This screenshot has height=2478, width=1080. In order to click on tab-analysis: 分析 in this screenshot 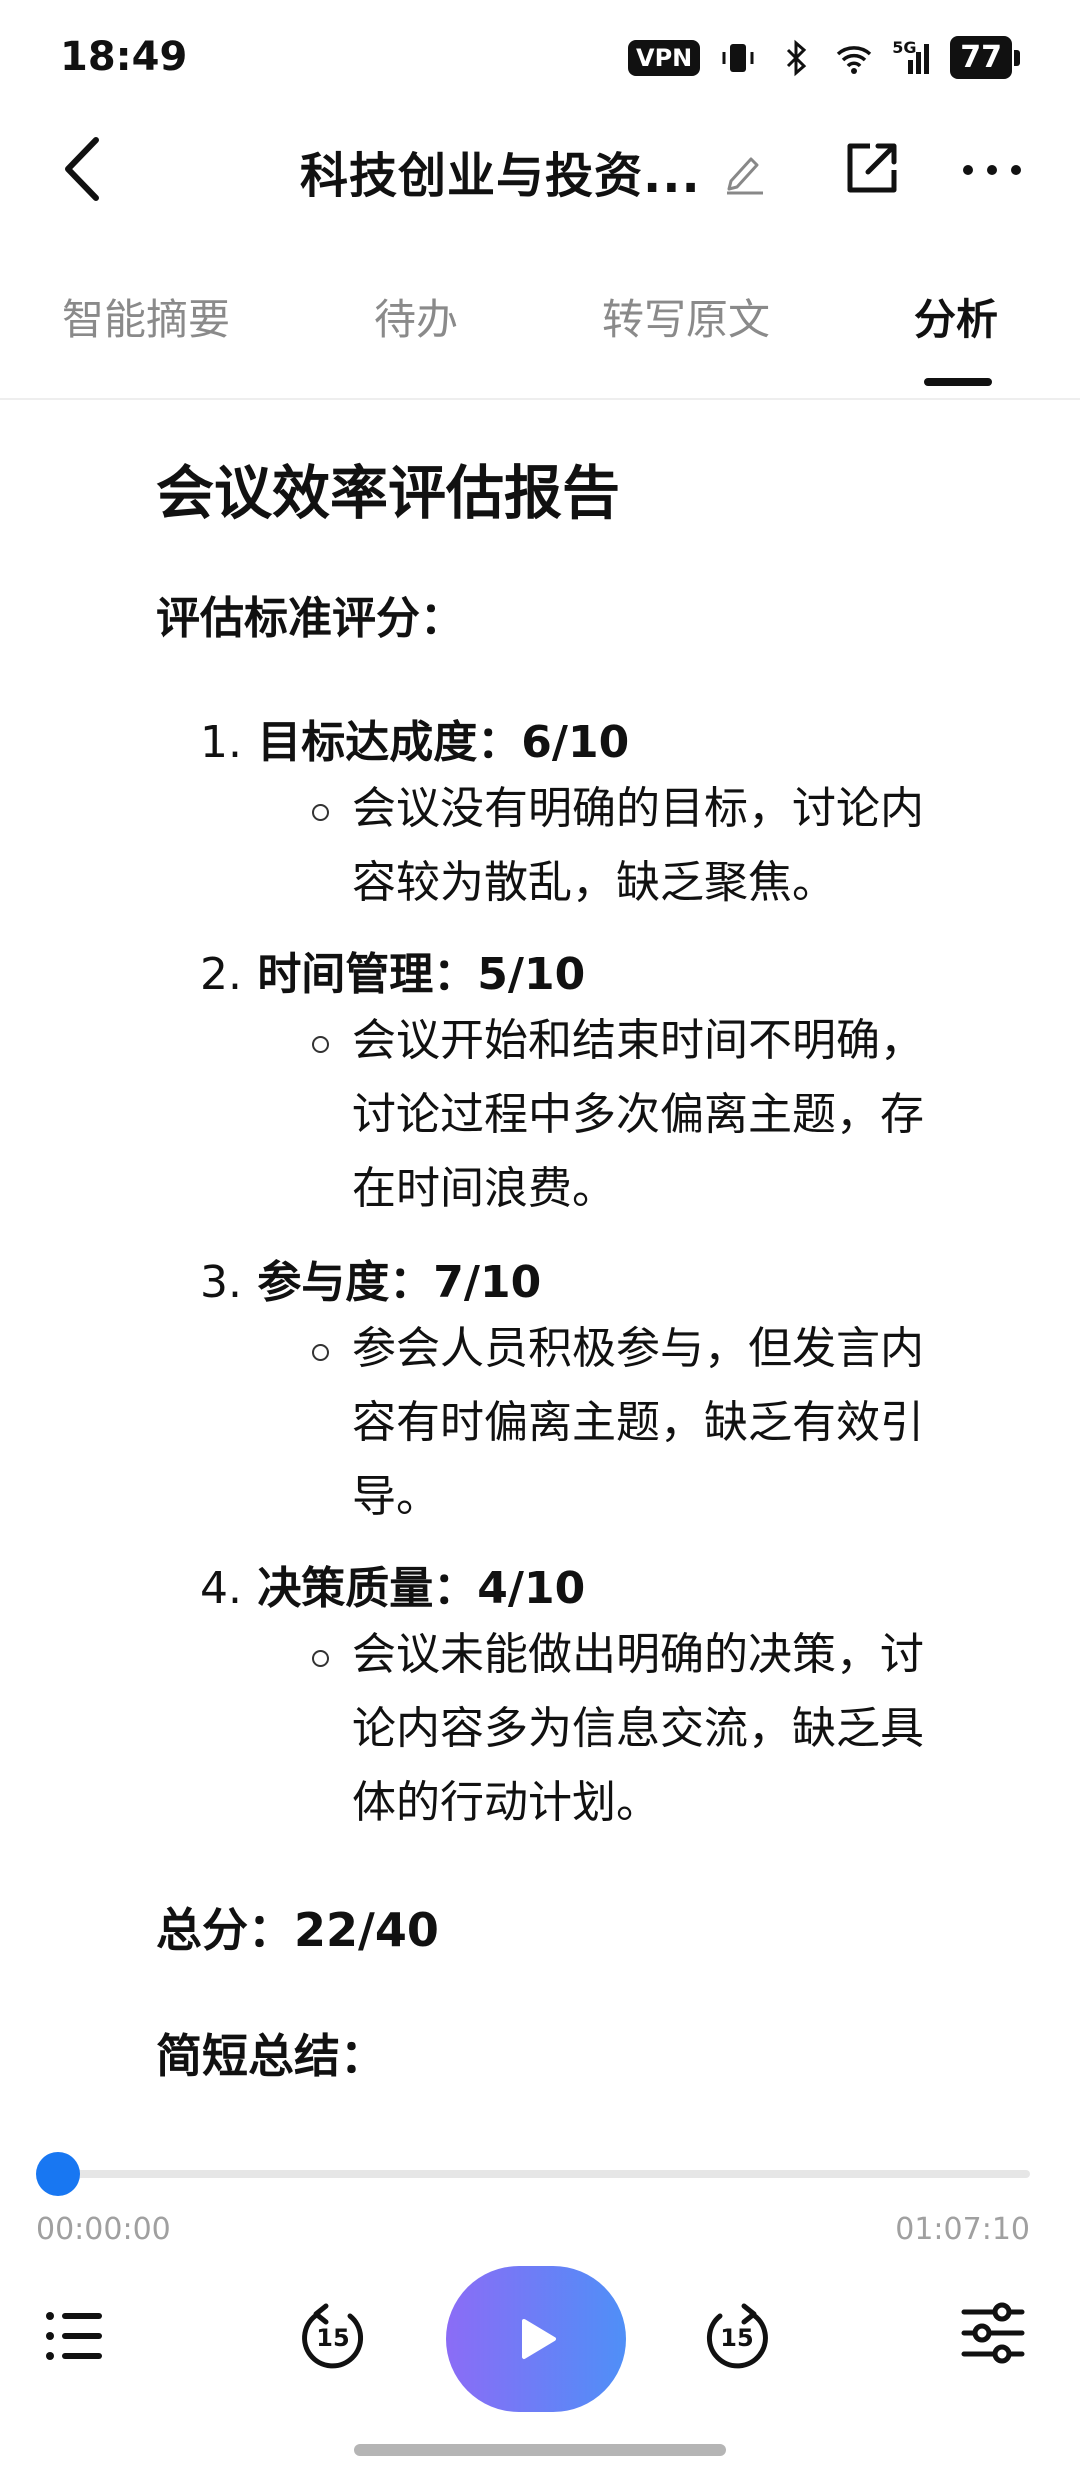, I will do `click(956, 316)`.